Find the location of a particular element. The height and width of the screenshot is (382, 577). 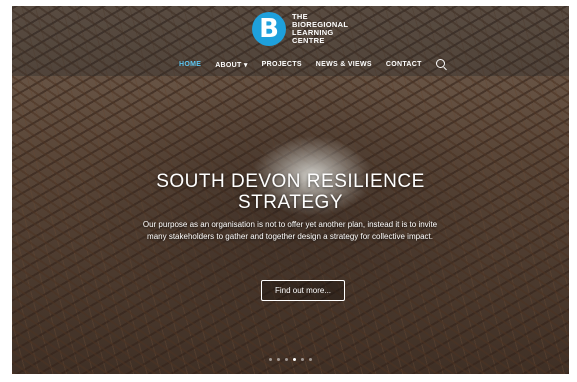

nav-item-news-views: NEWS & VIEWS is located at coordinates (344, 64).